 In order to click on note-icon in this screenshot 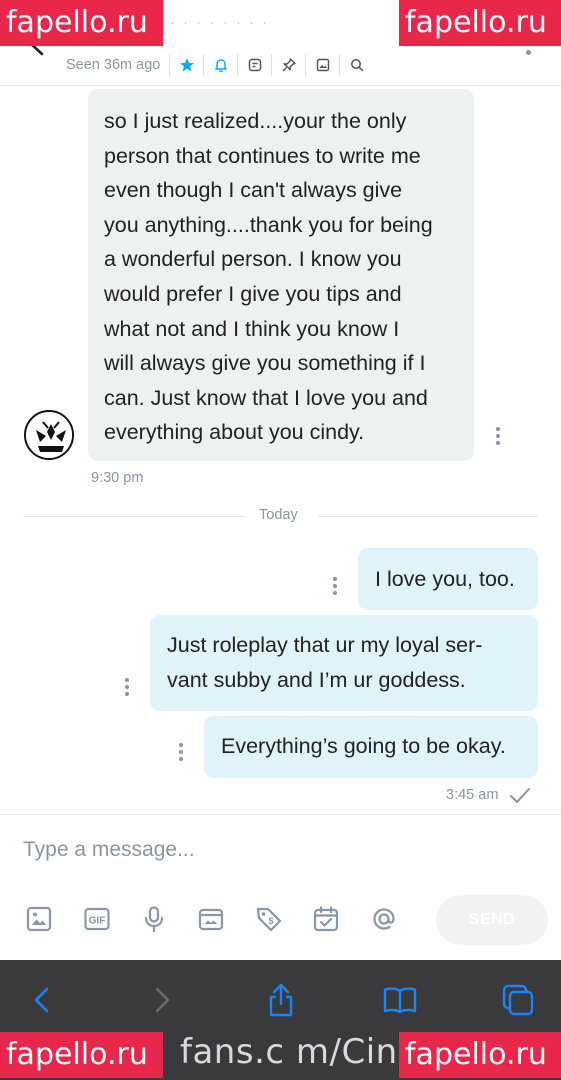, I will do `click(255, 65)`.